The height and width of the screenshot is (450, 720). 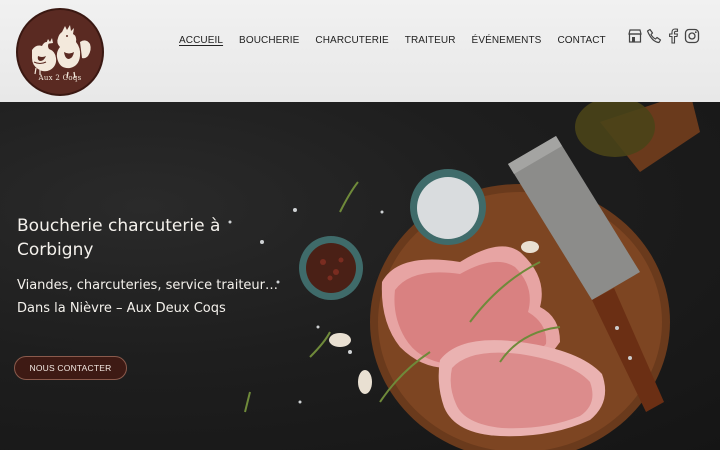 I want to click on logo-text: Aux 2 Coqs, so click(x=60, y=78).